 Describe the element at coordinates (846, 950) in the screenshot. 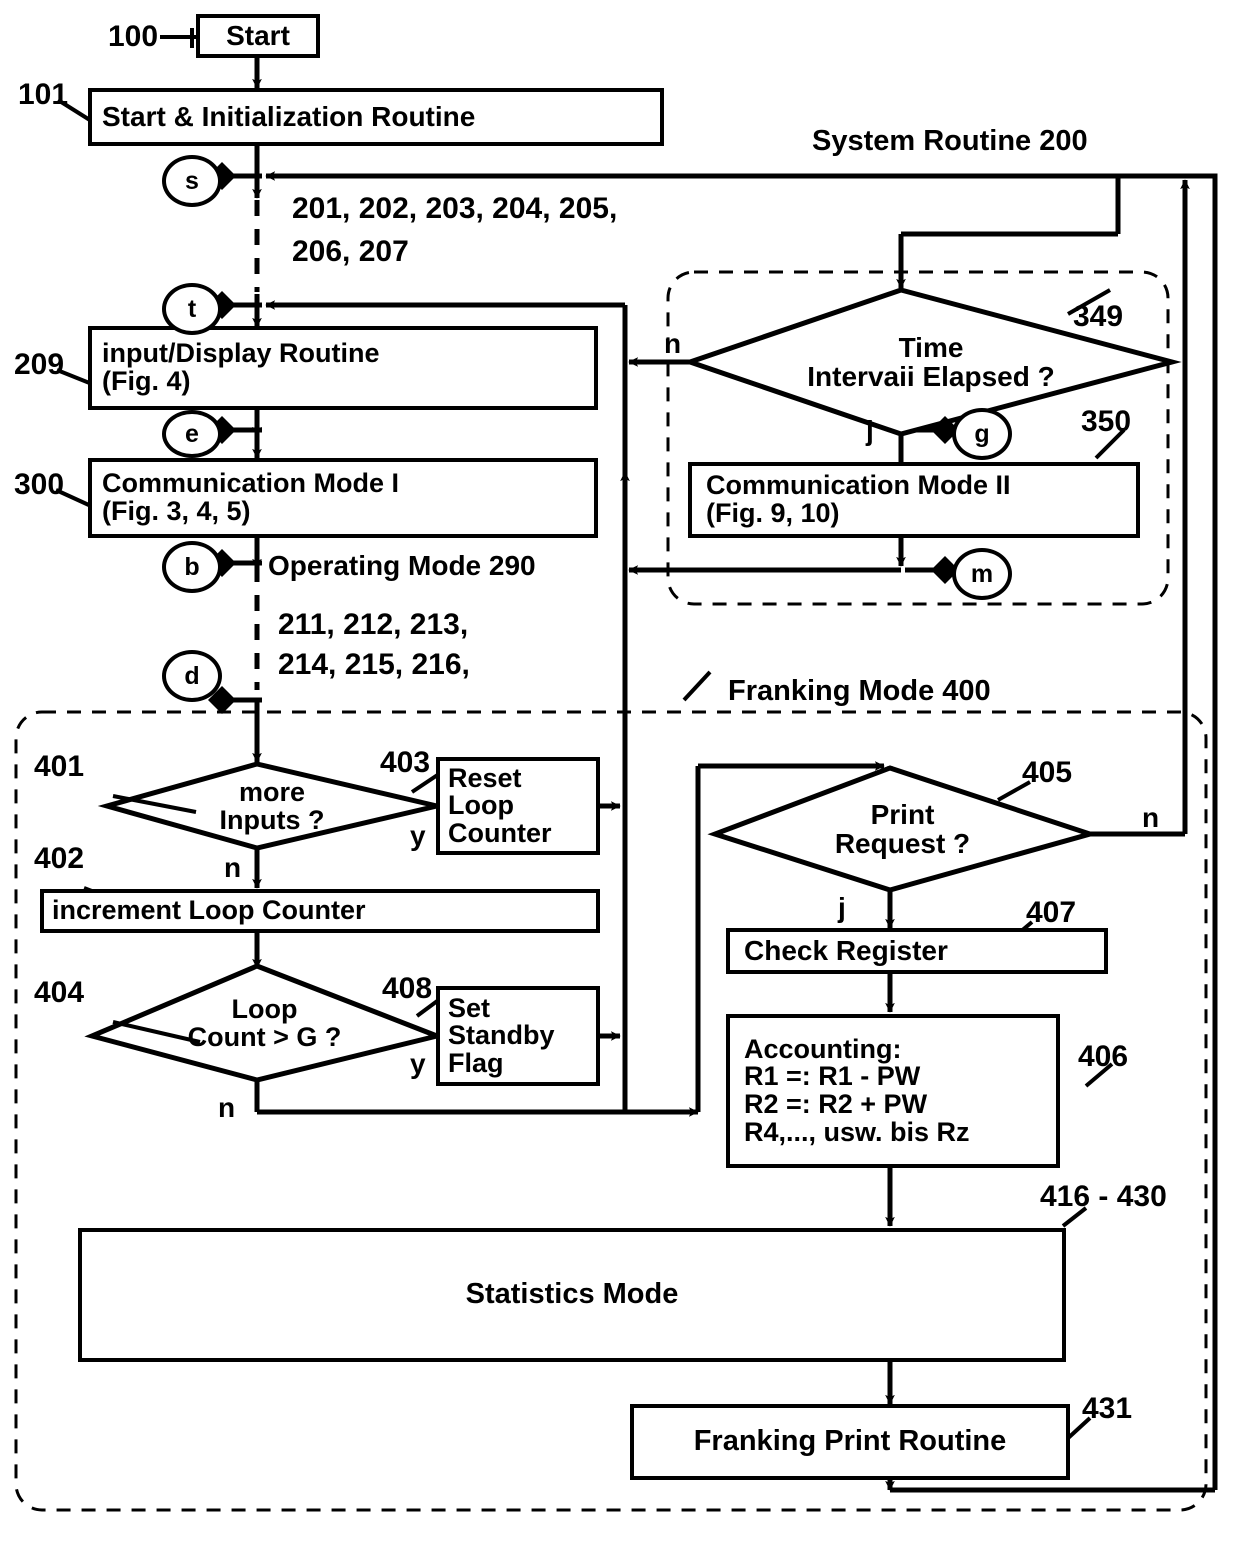

I see `node-check-register-label: Check Register` at that location.